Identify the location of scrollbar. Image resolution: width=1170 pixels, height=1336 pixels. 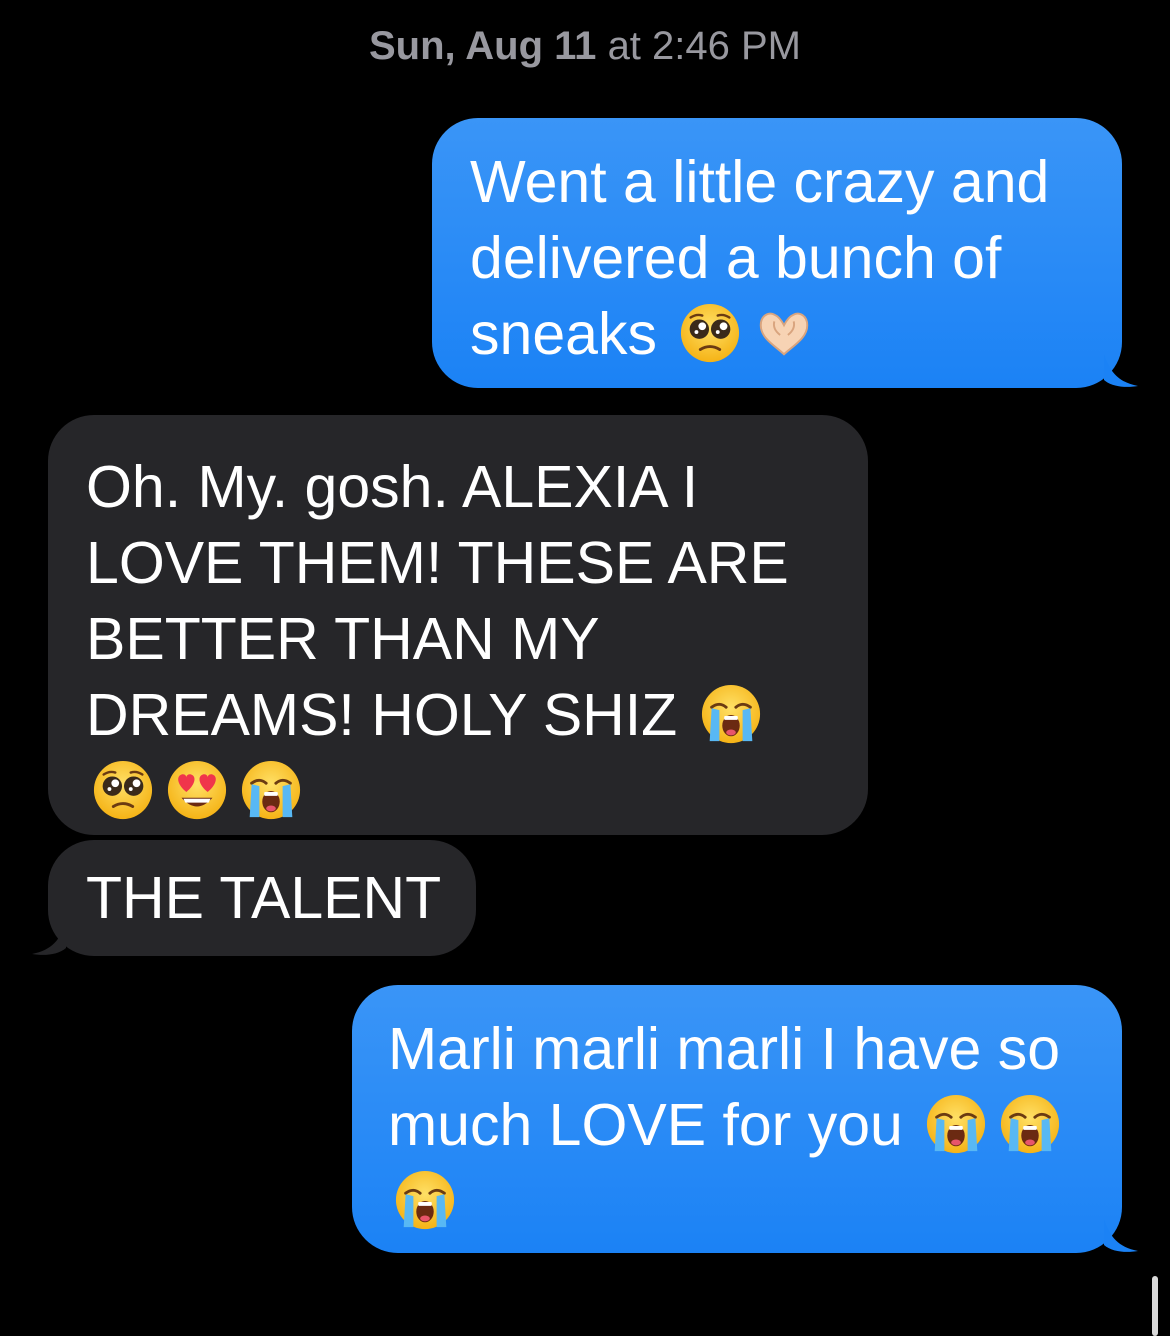
(1155, 1306).